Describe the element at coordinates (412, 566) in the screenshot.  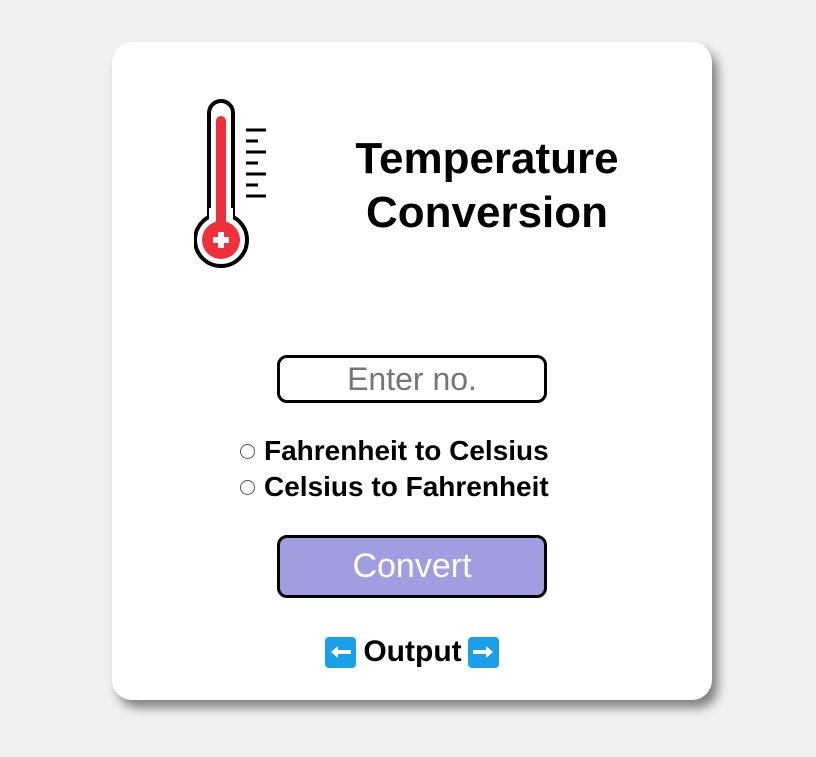
I see `convert-button: Convert` at that location.